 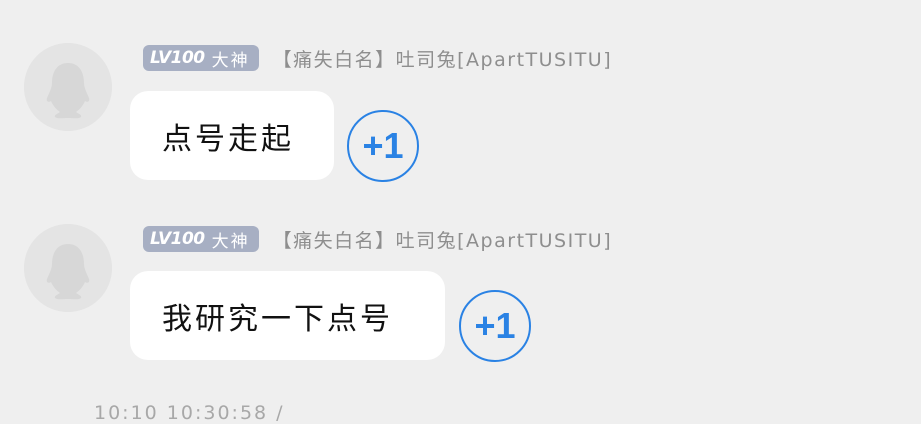 What do you see at coordinates (232, 135) in the screenshot?
I see `message-bubble: 点号走起` at bounding box center [232, 135].